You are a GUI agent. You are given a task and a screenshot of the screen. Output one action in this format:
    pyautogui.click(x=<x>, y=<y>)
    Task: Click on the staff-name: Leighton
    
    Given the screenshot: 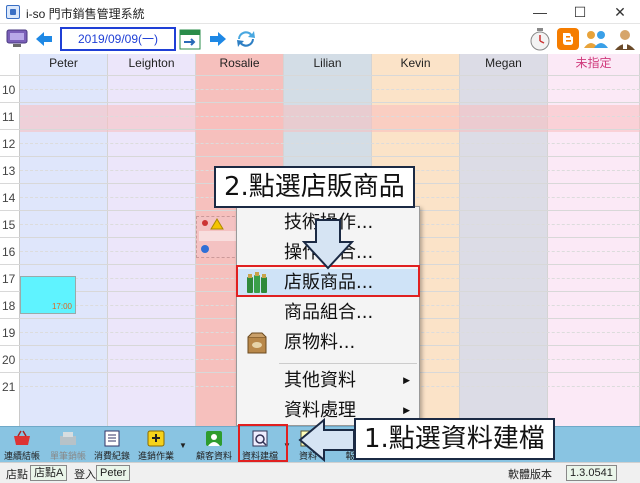 What is the action you would take?
    pyautogui.click(x=151, y=63)
    